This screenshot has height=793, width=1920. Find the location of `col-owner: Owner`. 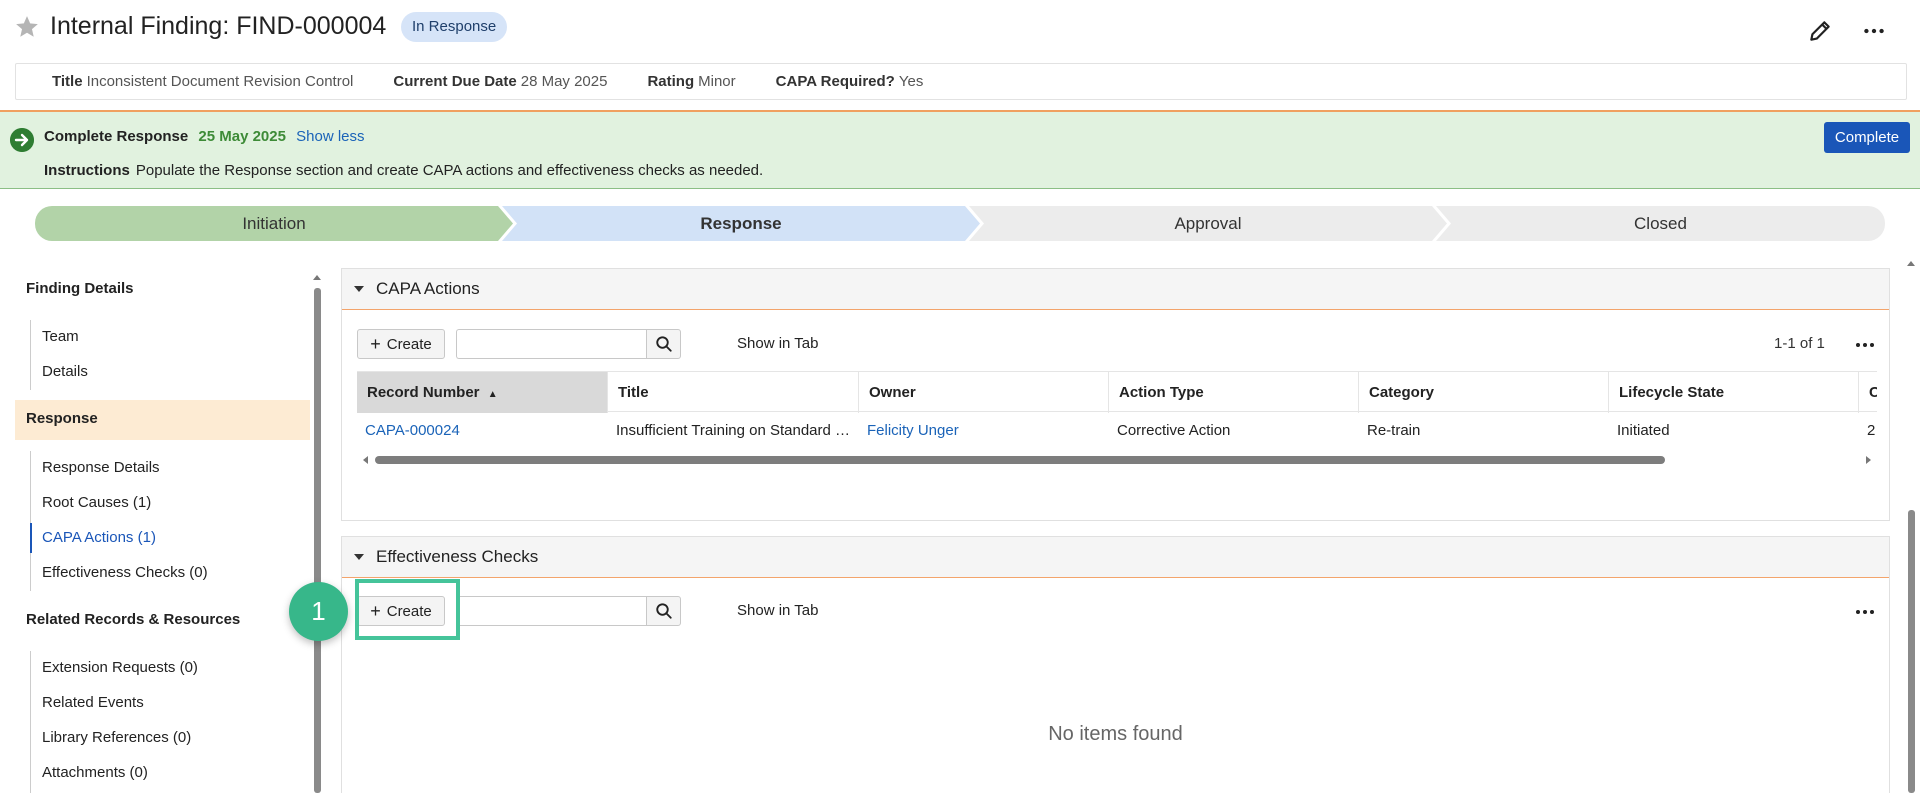

col-owner: Owner is located at coordinates (984, 392).